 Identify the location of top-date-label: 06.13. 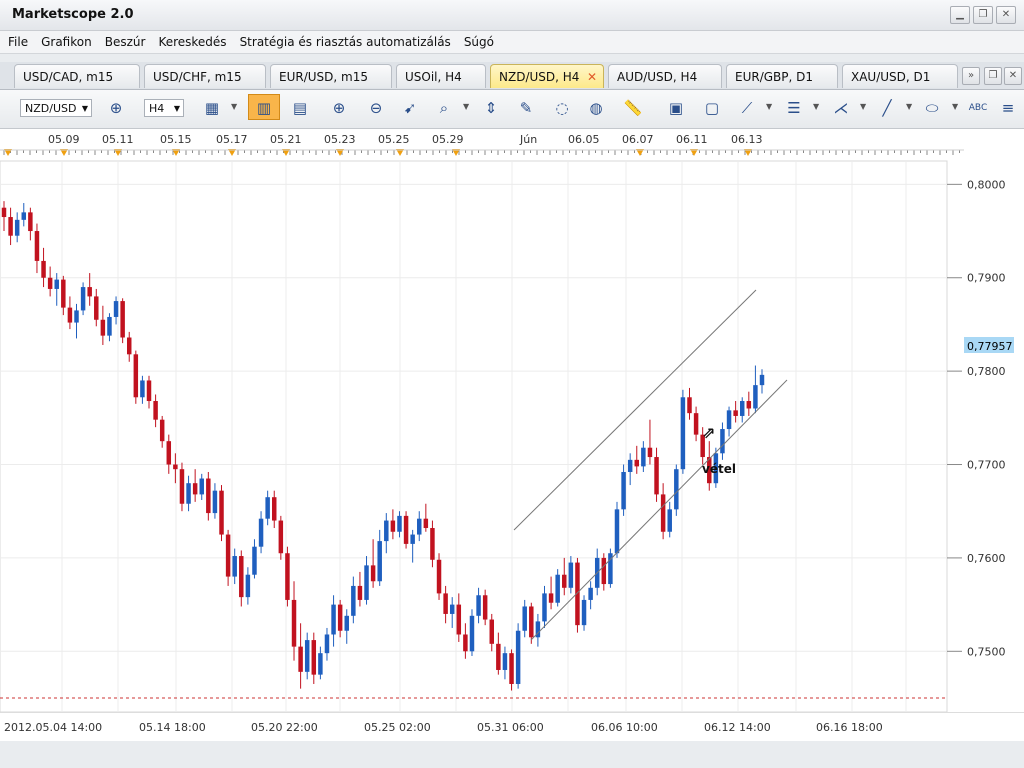
(747, 139).